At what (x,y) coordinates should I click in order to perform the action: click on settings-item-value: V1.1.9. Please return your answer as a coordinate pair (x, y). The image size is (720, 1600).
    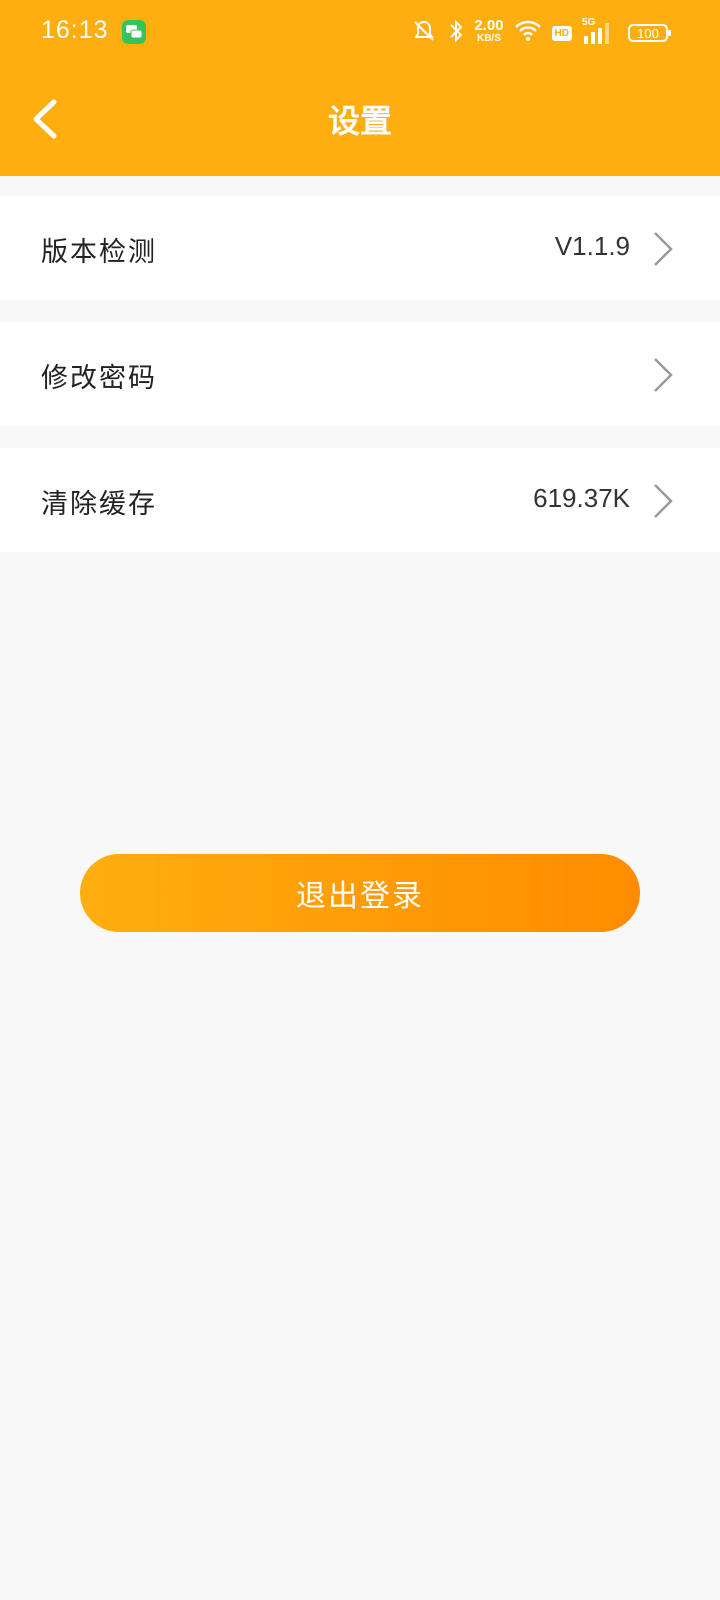
    Looking at the image, I should click on (592, 246).